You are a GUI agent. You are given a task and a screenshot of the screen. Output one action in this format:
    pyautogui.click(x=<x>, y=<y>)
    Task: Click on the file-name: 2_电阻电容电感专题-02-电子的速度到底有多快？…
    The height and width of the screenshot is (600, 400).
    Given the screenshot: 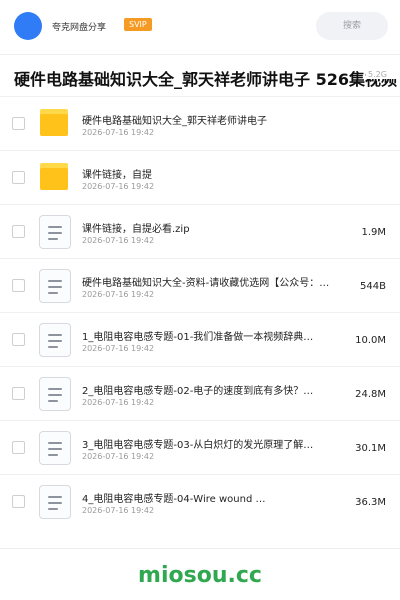 What is the action you would take?
    pyautogui.click(x=198, y=391)
    